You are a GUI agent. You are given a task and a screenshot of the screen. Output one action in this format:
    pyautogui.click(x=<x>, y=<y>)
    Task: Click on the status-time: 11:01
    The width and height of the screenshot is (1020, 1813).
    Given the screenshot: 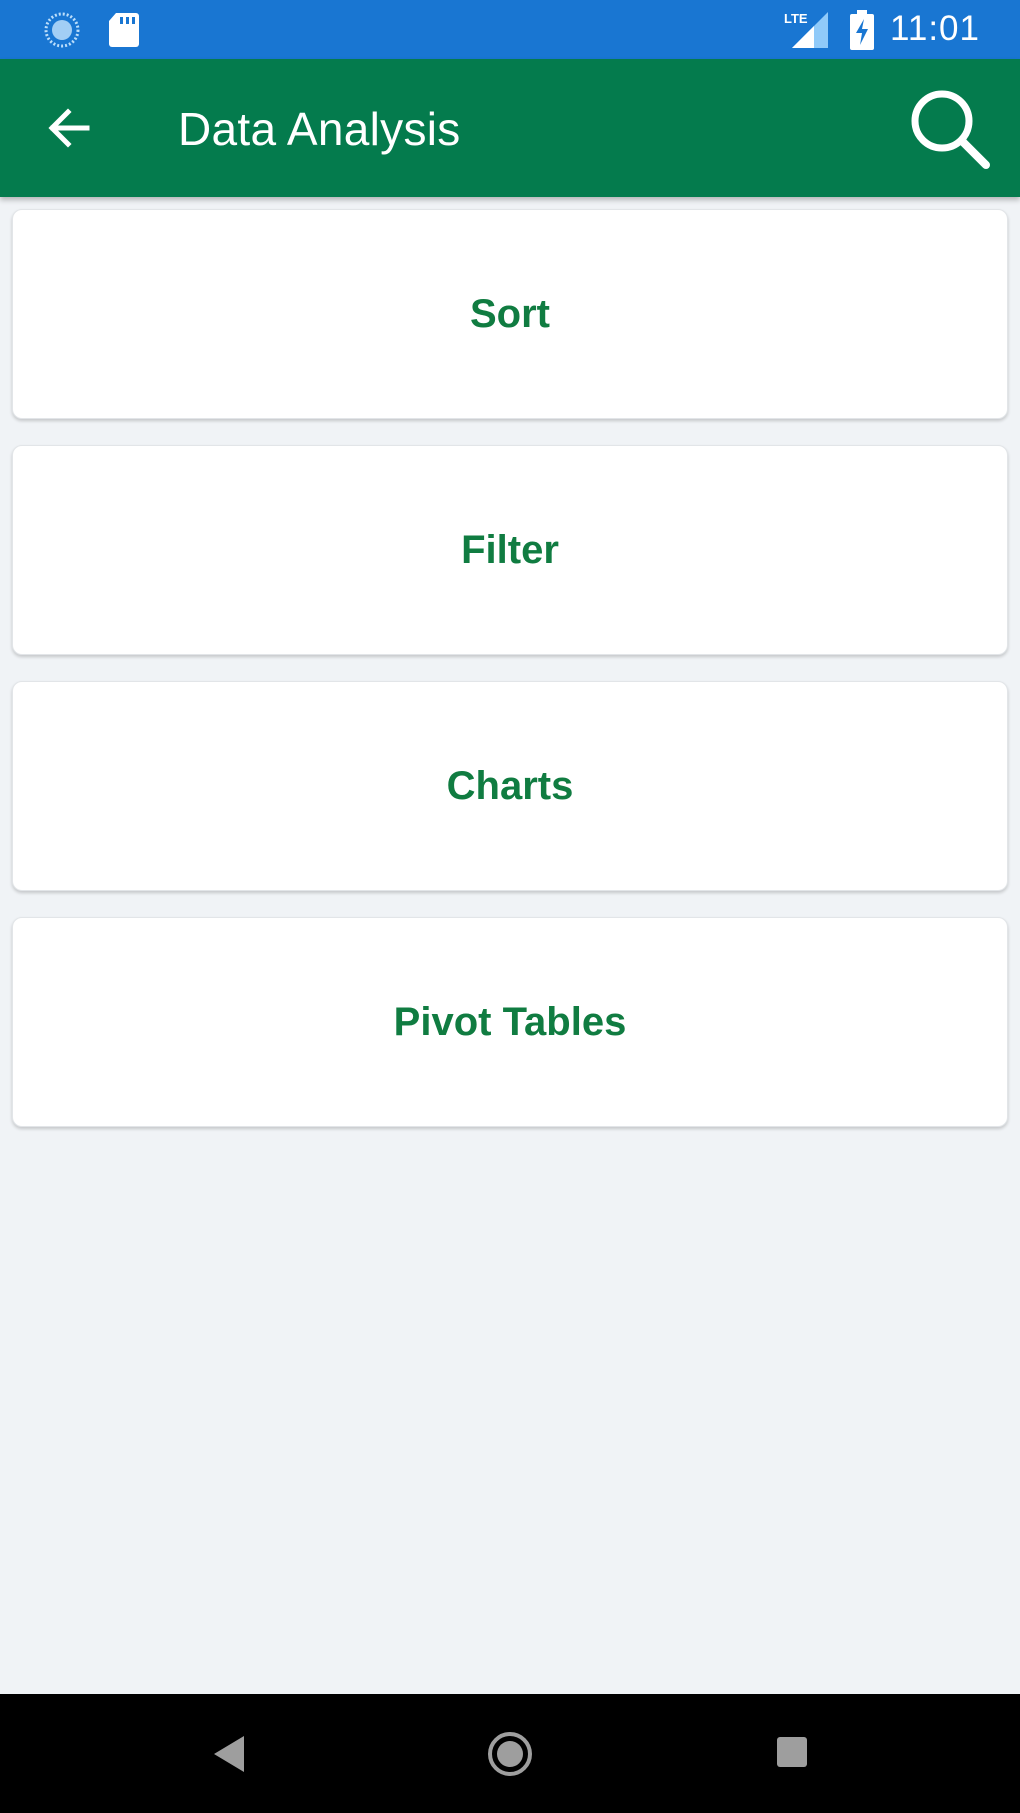 What is the action you would take?
    pyautogui.click(x=935, y=28)
    